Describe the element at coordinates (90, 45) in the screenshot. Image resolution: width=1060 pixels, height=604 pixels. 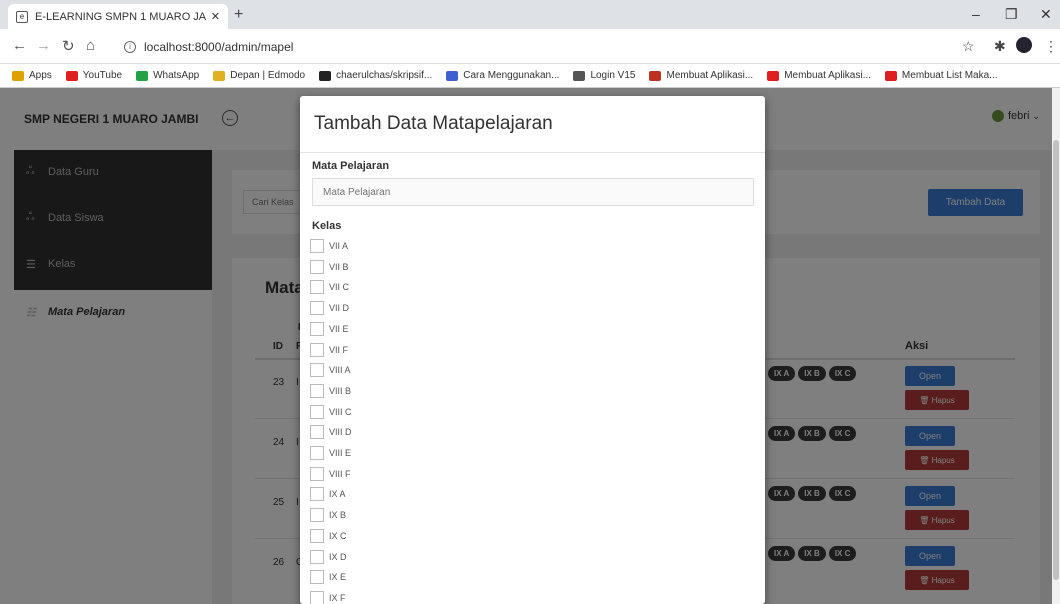
I see `home-icon: ⌂` at that location.